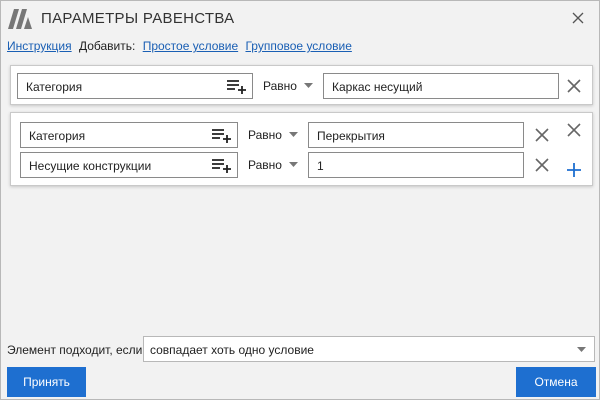 This screenshot has height=400, width=600. Describe the element at coordinates (574, 170) in the screenshot. I see `add-row-plus-icon` at that location.